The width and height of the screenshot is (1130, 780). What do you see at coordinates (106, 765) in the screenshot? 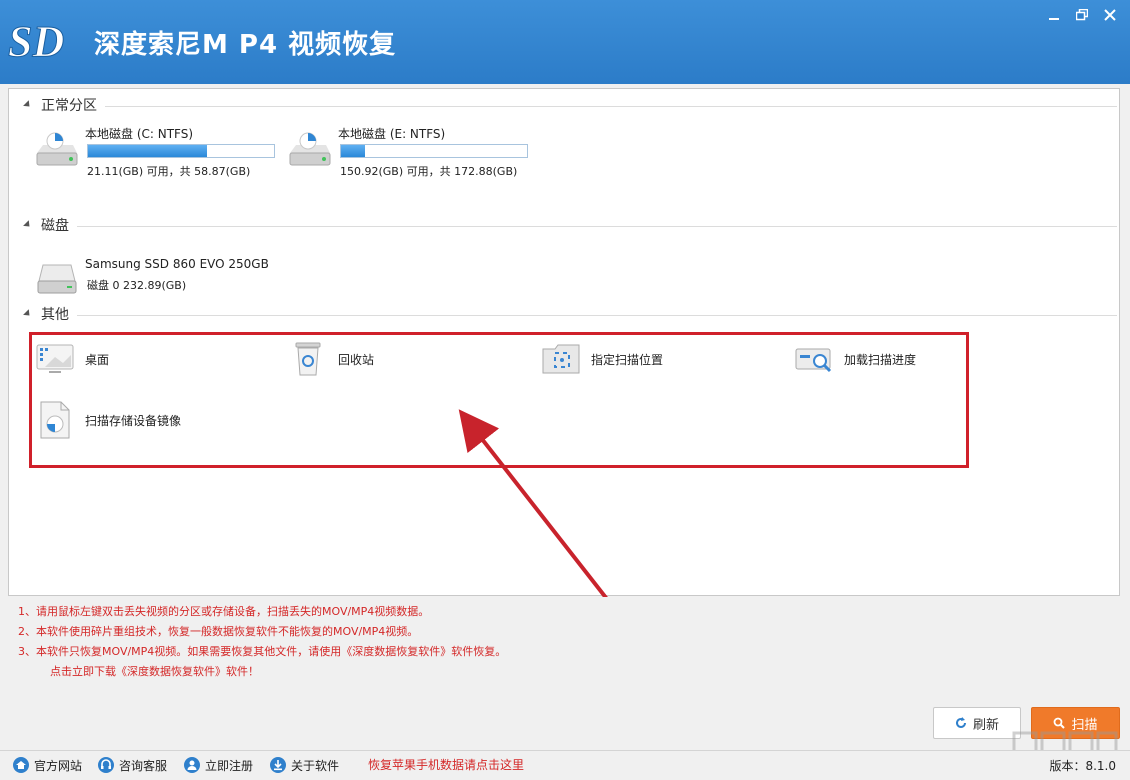
I see `support-icon` at bounding box center [106, 765].